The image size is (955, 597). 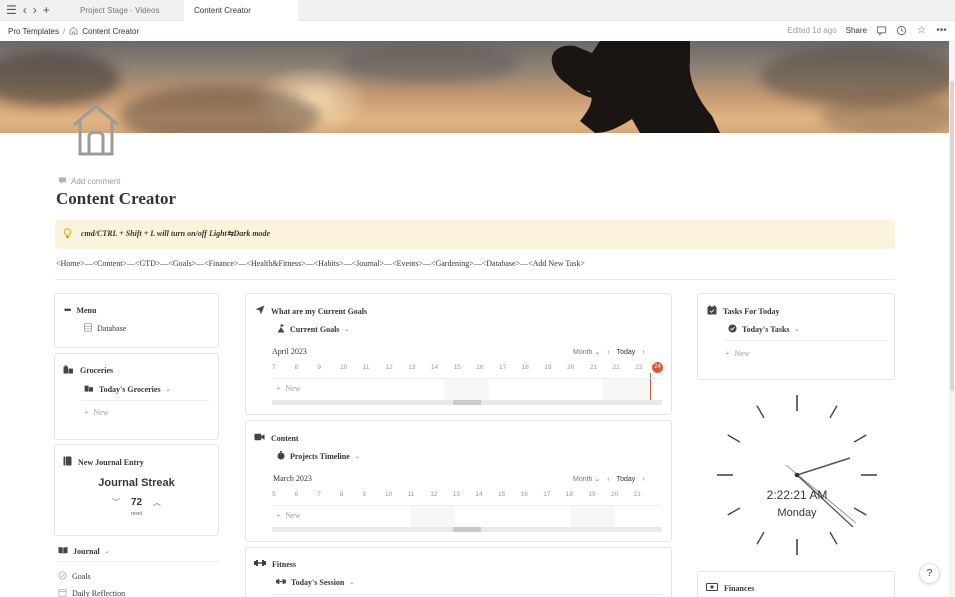 What do you see at coordinates (260, 311) in the screenshot?
I see `navigation-arrow-icon` at bounding box center [260, 311].